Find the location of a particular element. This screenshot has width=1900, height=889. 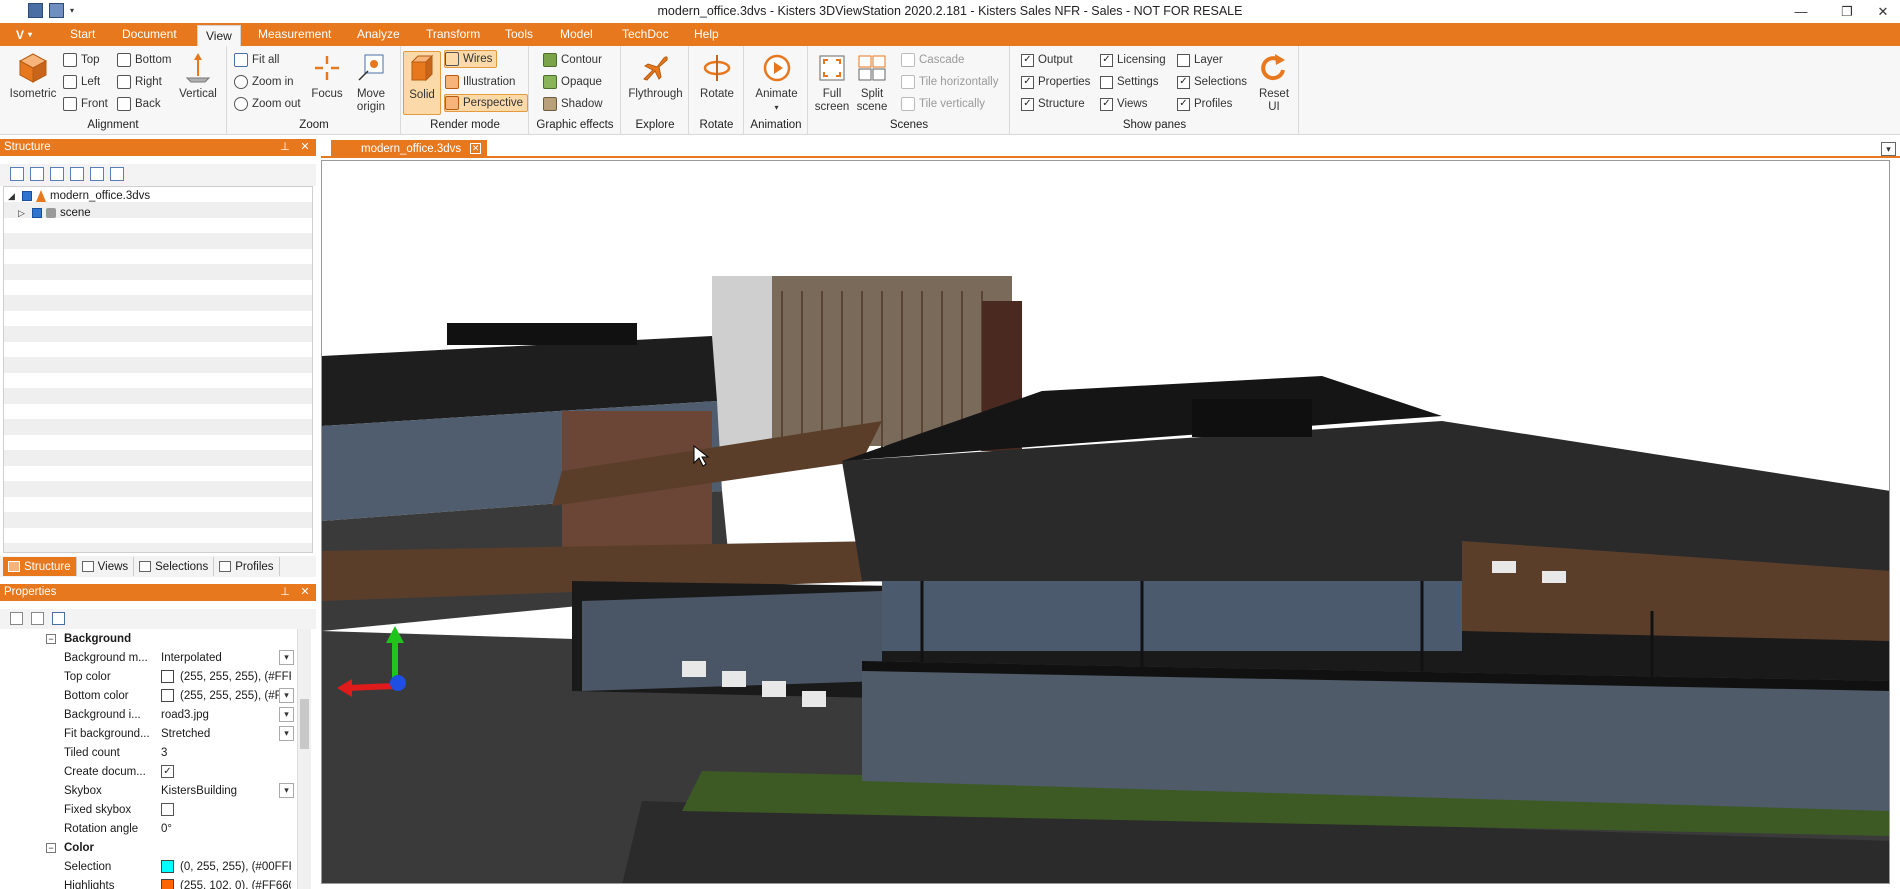

prop-value: (255, 255, 255), (#F is located at coordinates (226, 695).